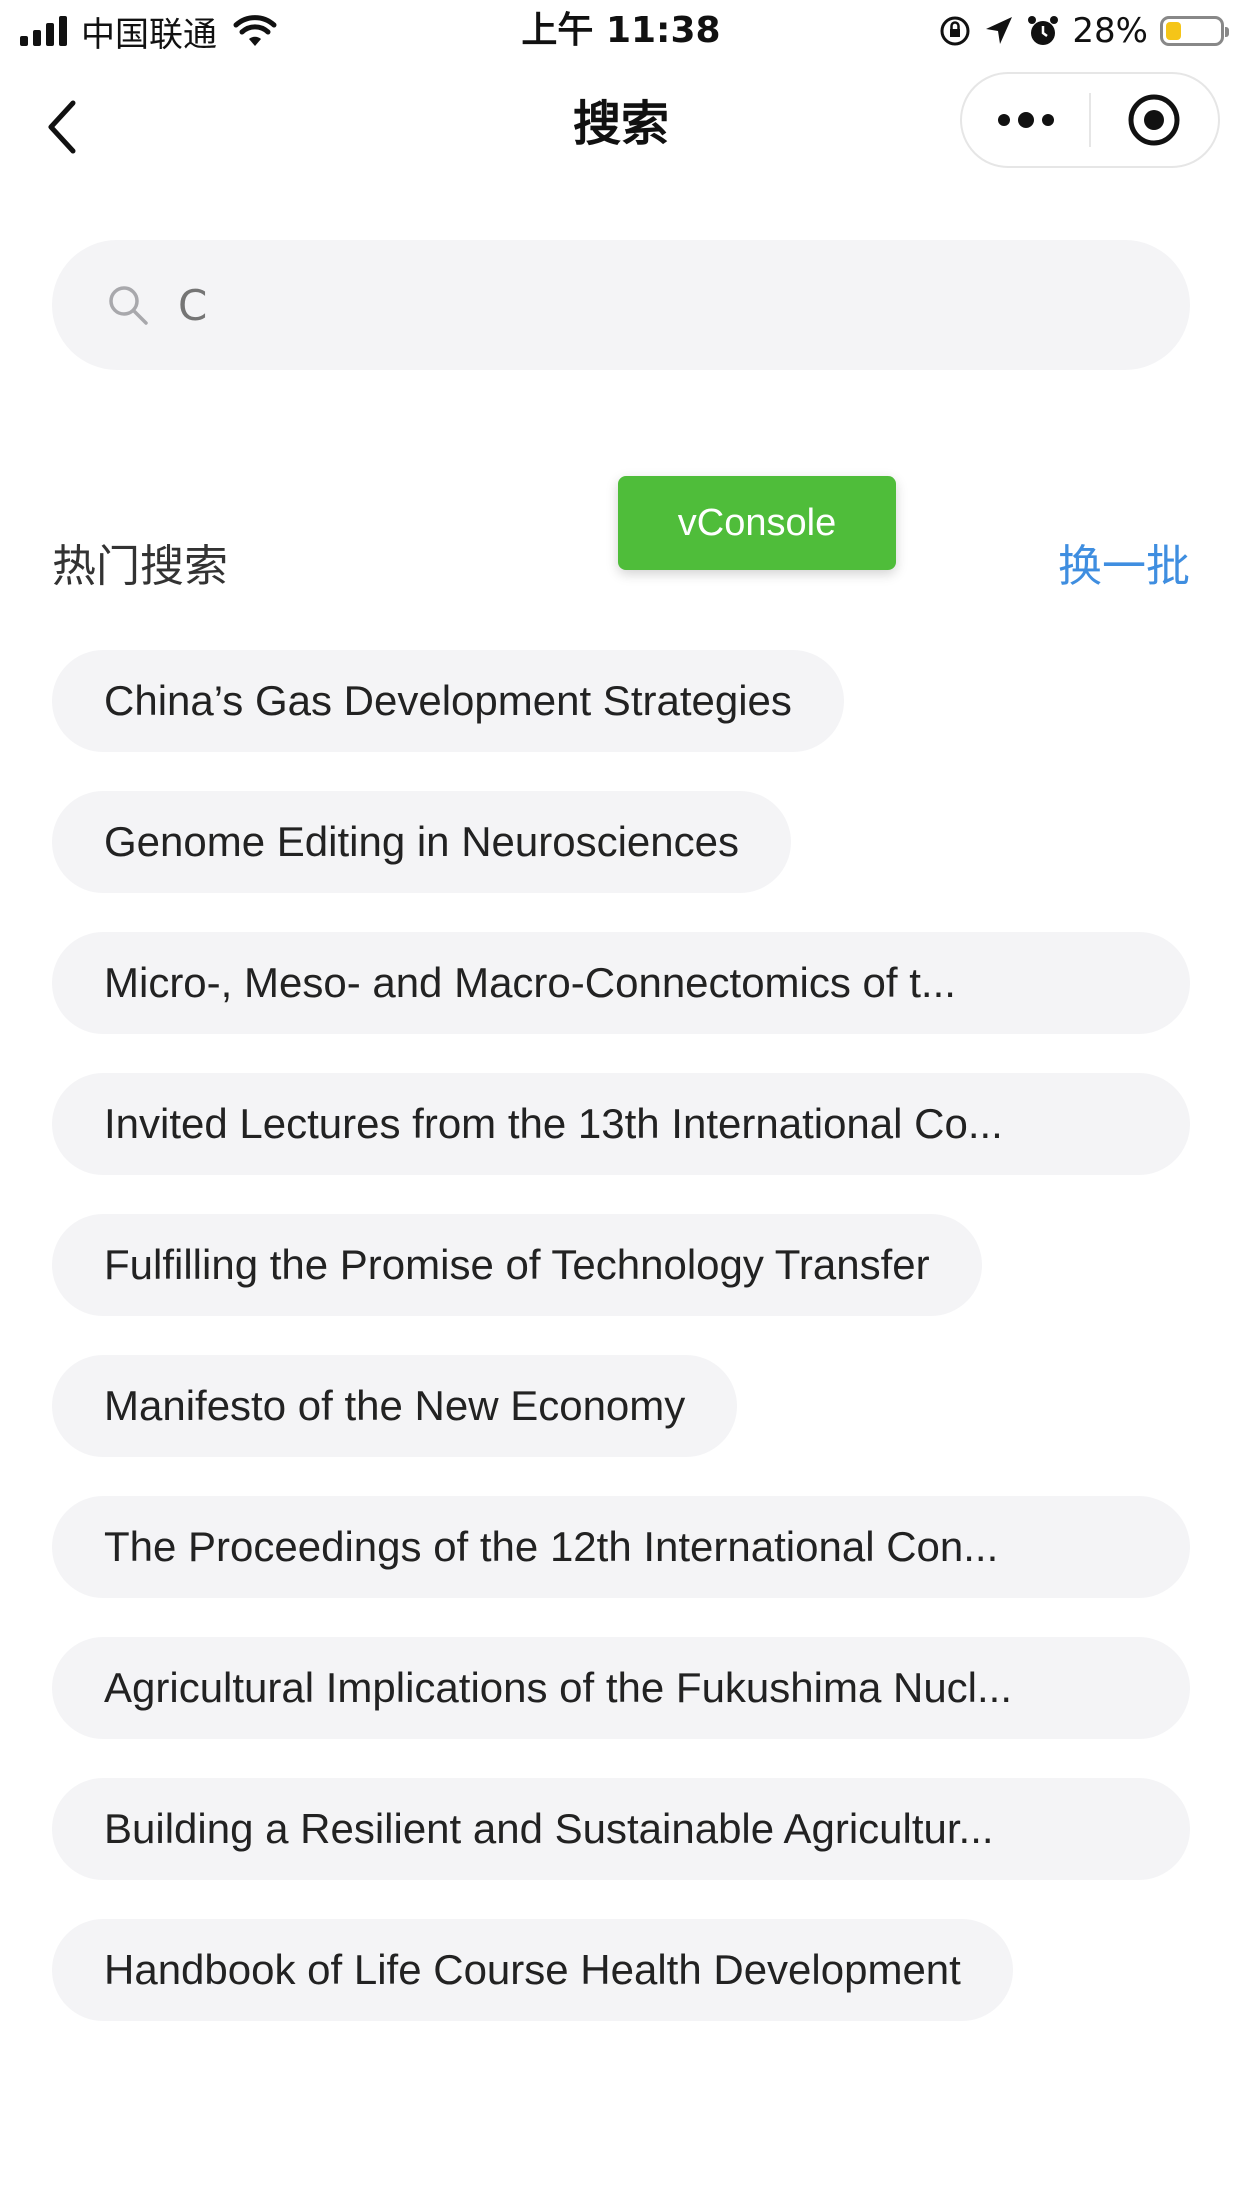 This screenshot has width=1242, height=2208. Describe the element at coordinates (621, 125) in the screenshot. I see `nav-bar: 搜索` at that location.